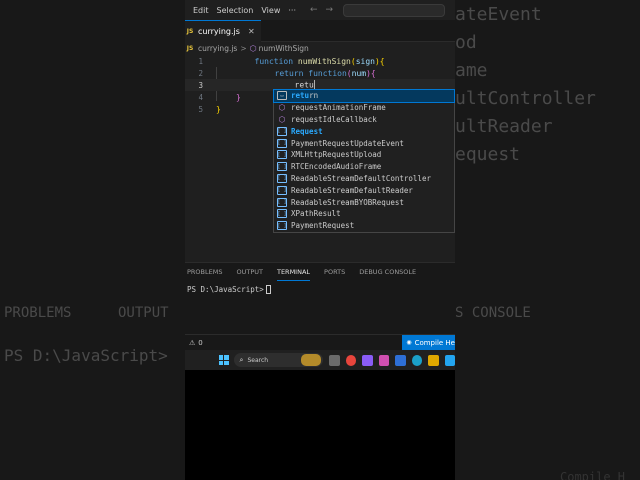  Describe the element at coordinates (278, 360) in the screenshot. I see `taskbar-search: ⌕ Search` at that location.